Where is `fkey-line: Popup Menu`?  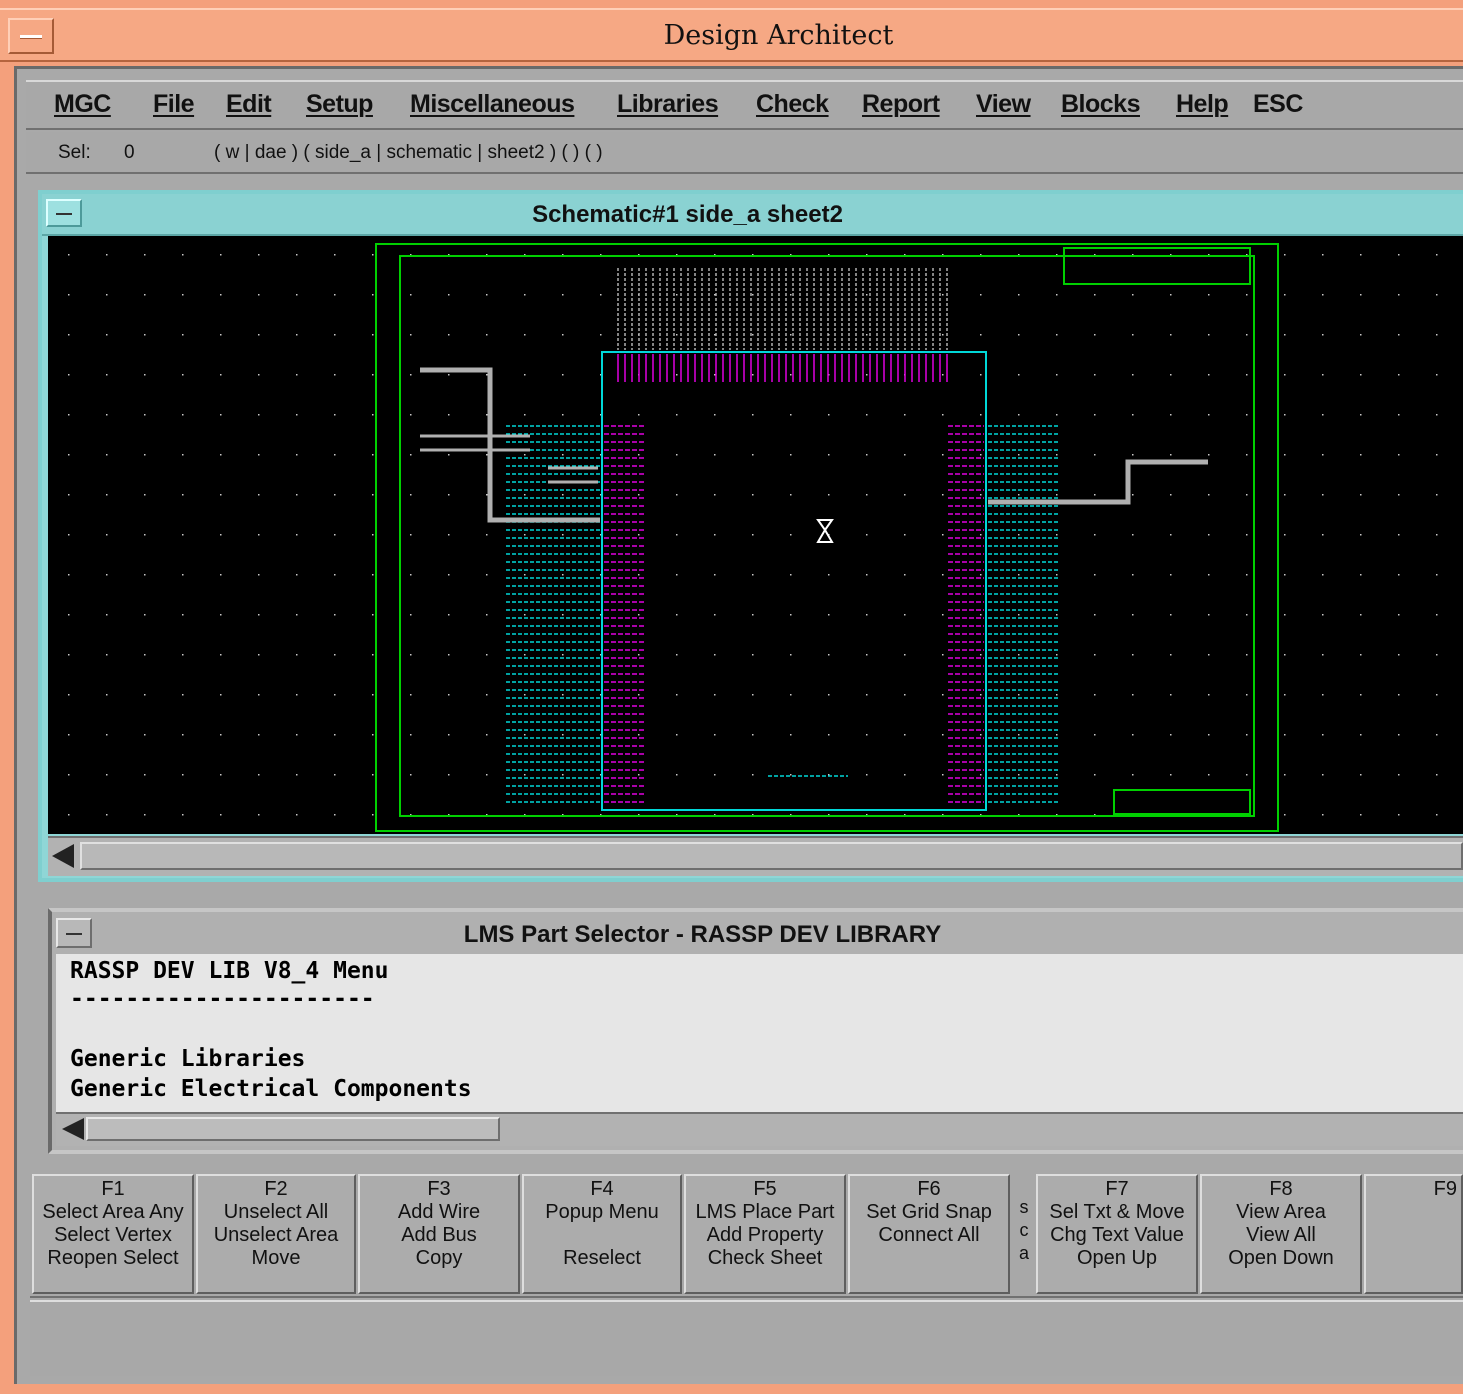
fkey-line: Popup Menu is located at coordinates (602, 1212).